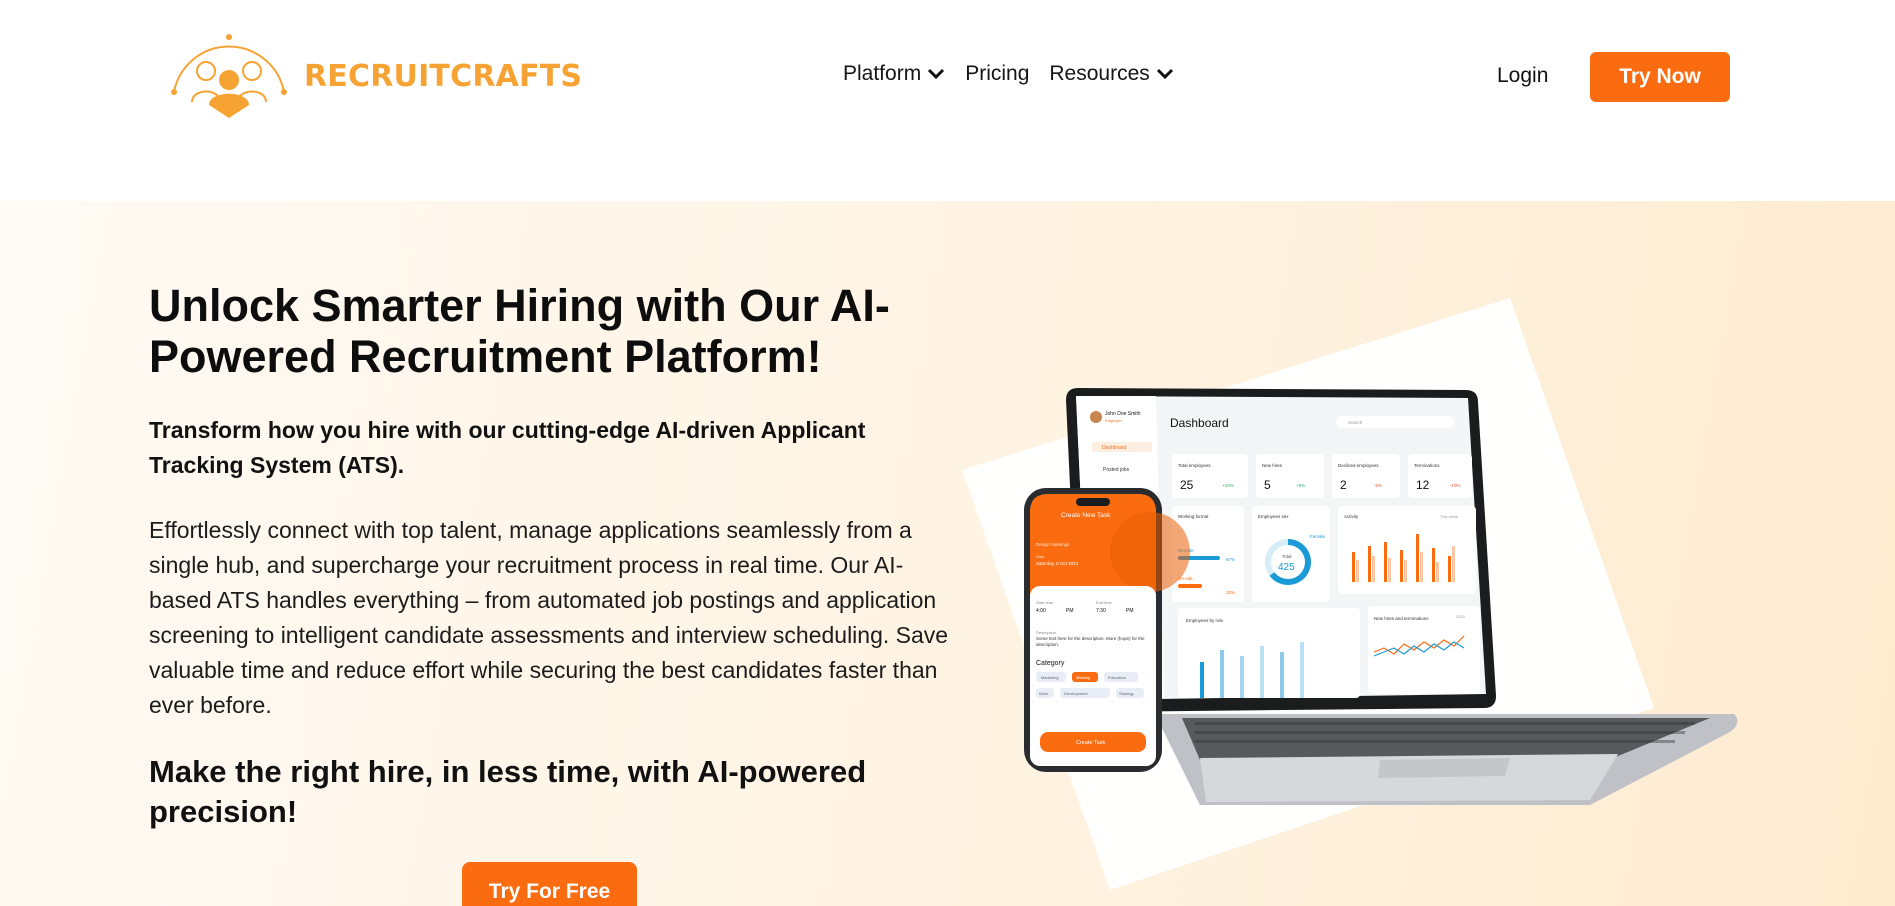  Describe the element at coordinates (1053, 544) in the screenshot. I see `phone-field: Design Meetings` at that location.